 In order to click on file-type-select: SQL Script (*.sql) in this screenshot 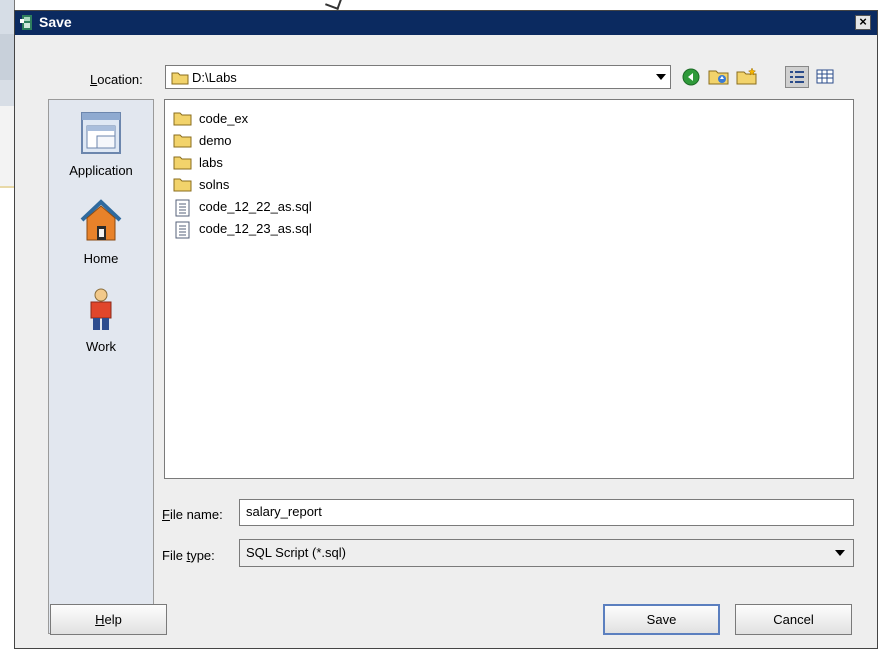, I will do `click(546, 553)`.